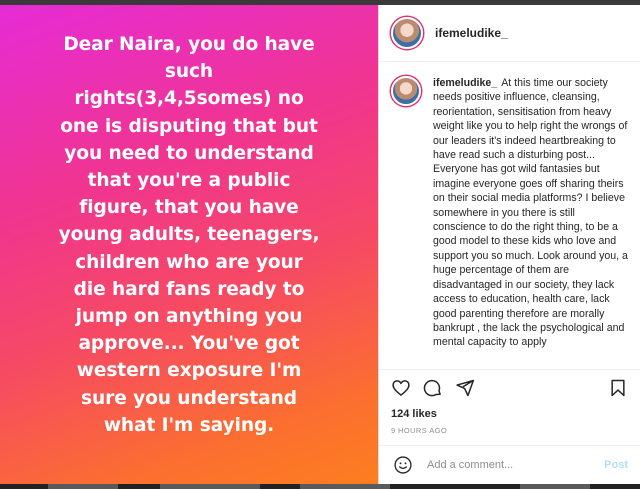 The image size is (640, 489). Describe the element at coordinates (465, 388) in the screenshot. I see `share-icon` at that location.